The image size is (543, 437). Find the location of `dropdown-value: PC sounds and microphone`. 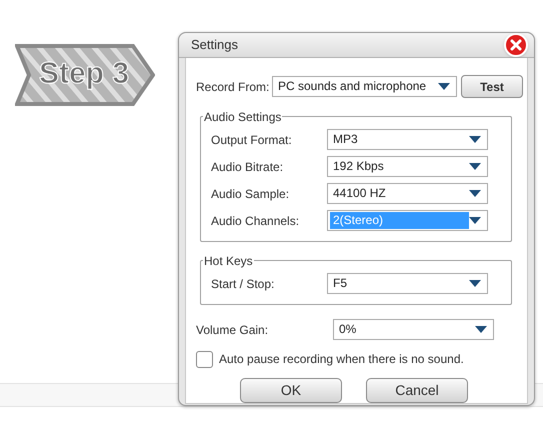

dropdown-value: PC sounds and microphone is located at coordinates (352, 86).